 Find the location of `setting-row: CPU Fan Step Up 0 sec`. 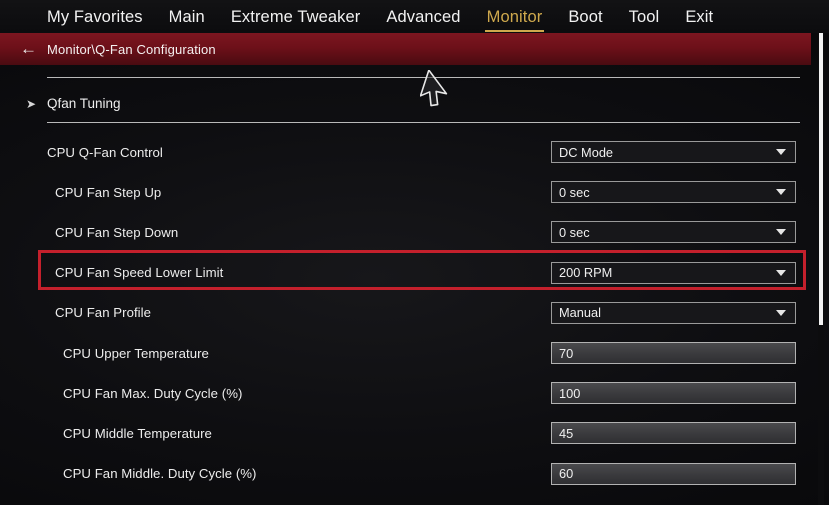

setting-row: CPU Fan Step Up 0 sec is located at coordinates (405, 192).